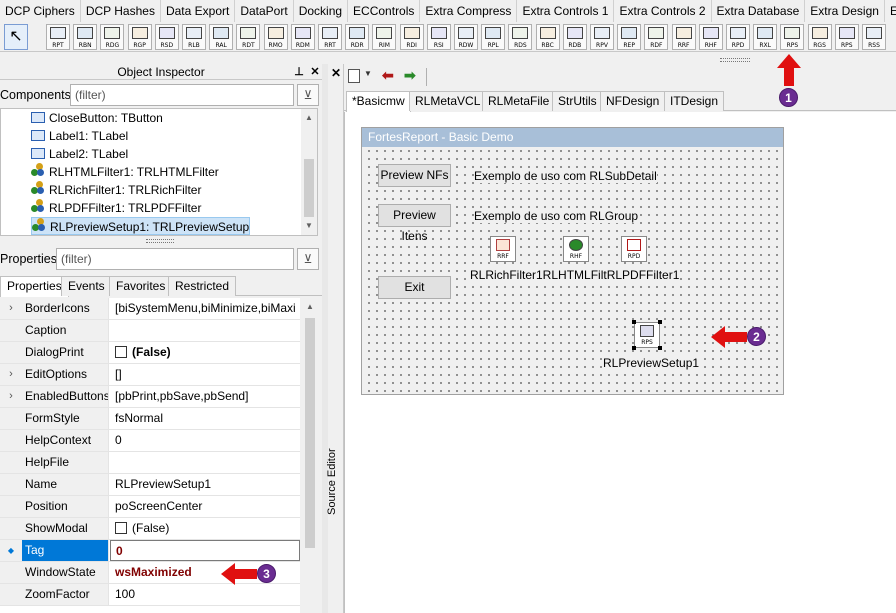 Image resolution: width=896 pixels, height=613 pixels. What do you see at coordinates (160, 241) in the screenshot?
I see `splitter-grip` at bounding box center [160, 241].